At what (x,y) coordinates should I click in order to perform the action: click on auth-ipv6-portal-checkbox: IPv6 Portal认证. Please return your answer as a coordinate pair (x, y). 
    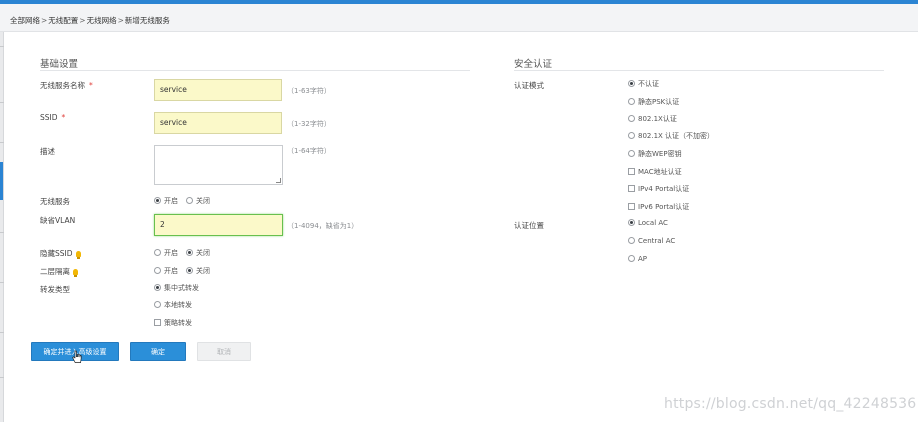
    Looking at the image, I should click on (658, 207).